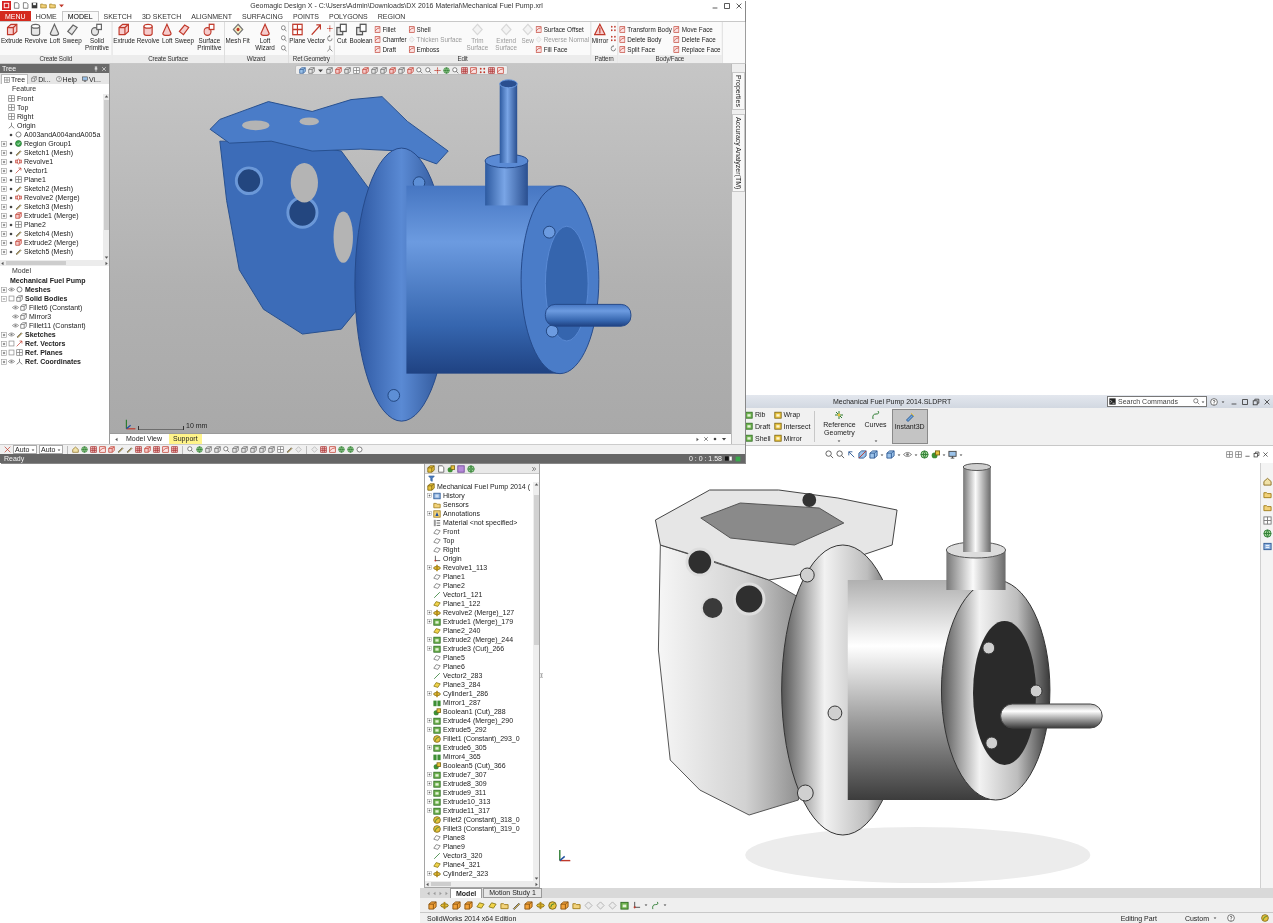 The width and height of the screenshot is (1273, 923). What do you see at coordinates (541, 675) in the screenshot?
I see `grip-icon` at bounding box center [541, 675].